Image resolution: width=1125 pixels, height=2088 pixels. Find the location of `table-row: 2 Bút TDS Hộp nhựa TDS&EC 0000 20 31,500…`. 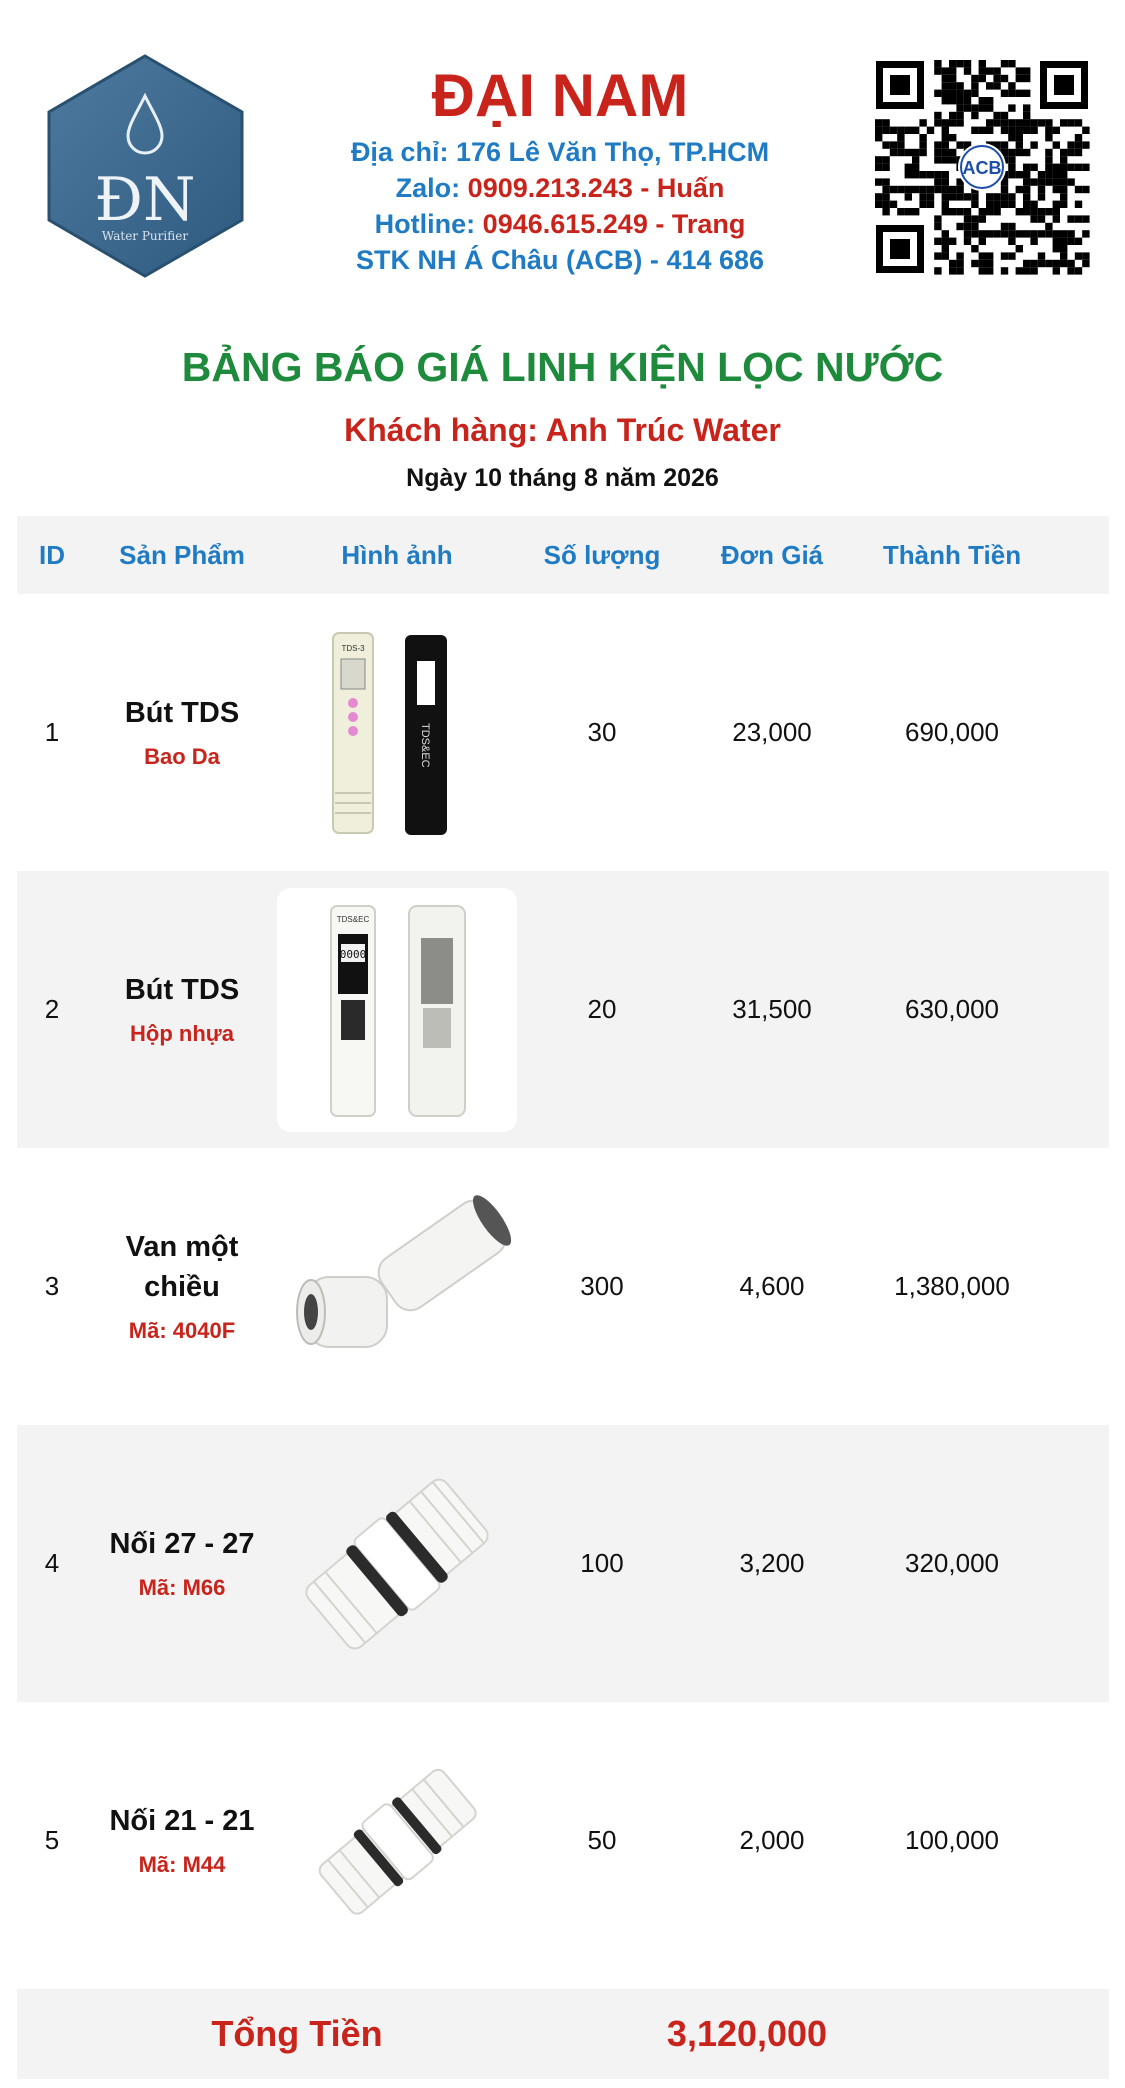

table-row: 2 Bút TDS Hộp nhựa TDS&EC 0000 20 31,500… is located at coordinates (563, 1009).